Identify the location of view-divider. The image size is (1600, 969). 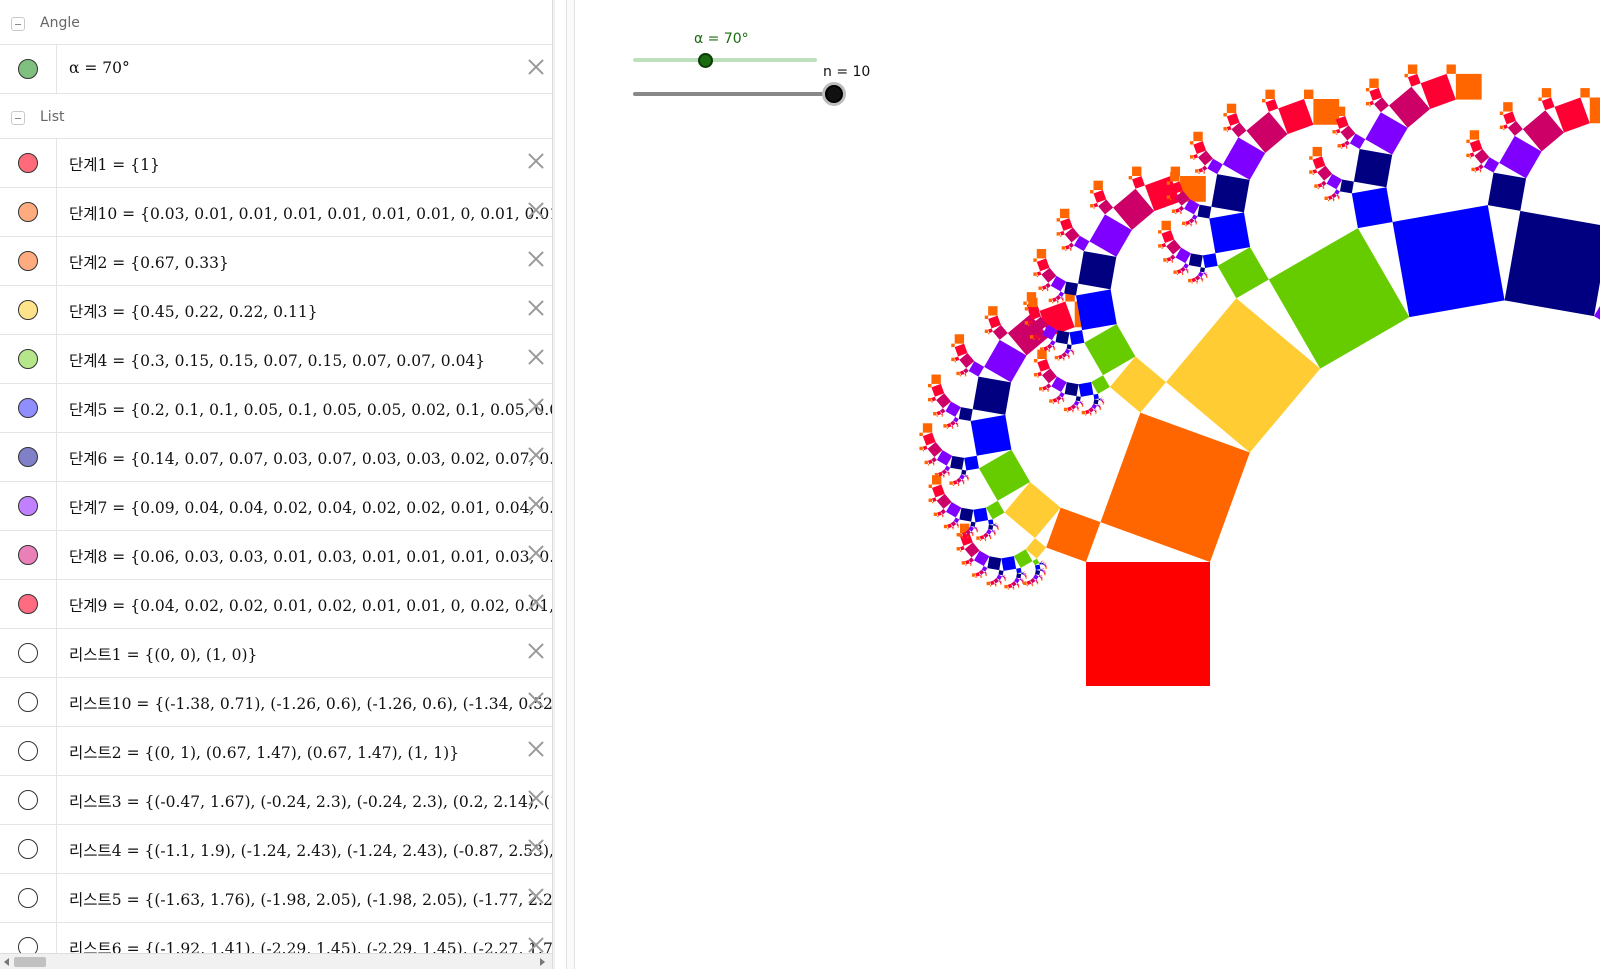
(570, 484).